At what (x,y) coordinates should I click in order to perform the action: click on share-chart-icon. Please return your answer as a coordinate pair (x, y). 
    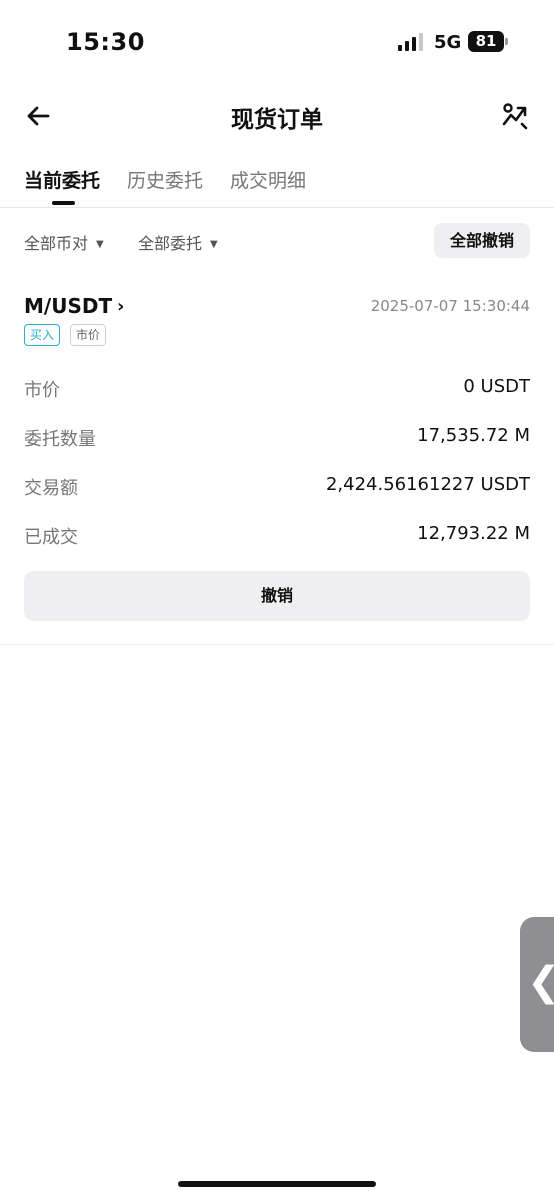
    Looking at the image, I should click on (515, 115).